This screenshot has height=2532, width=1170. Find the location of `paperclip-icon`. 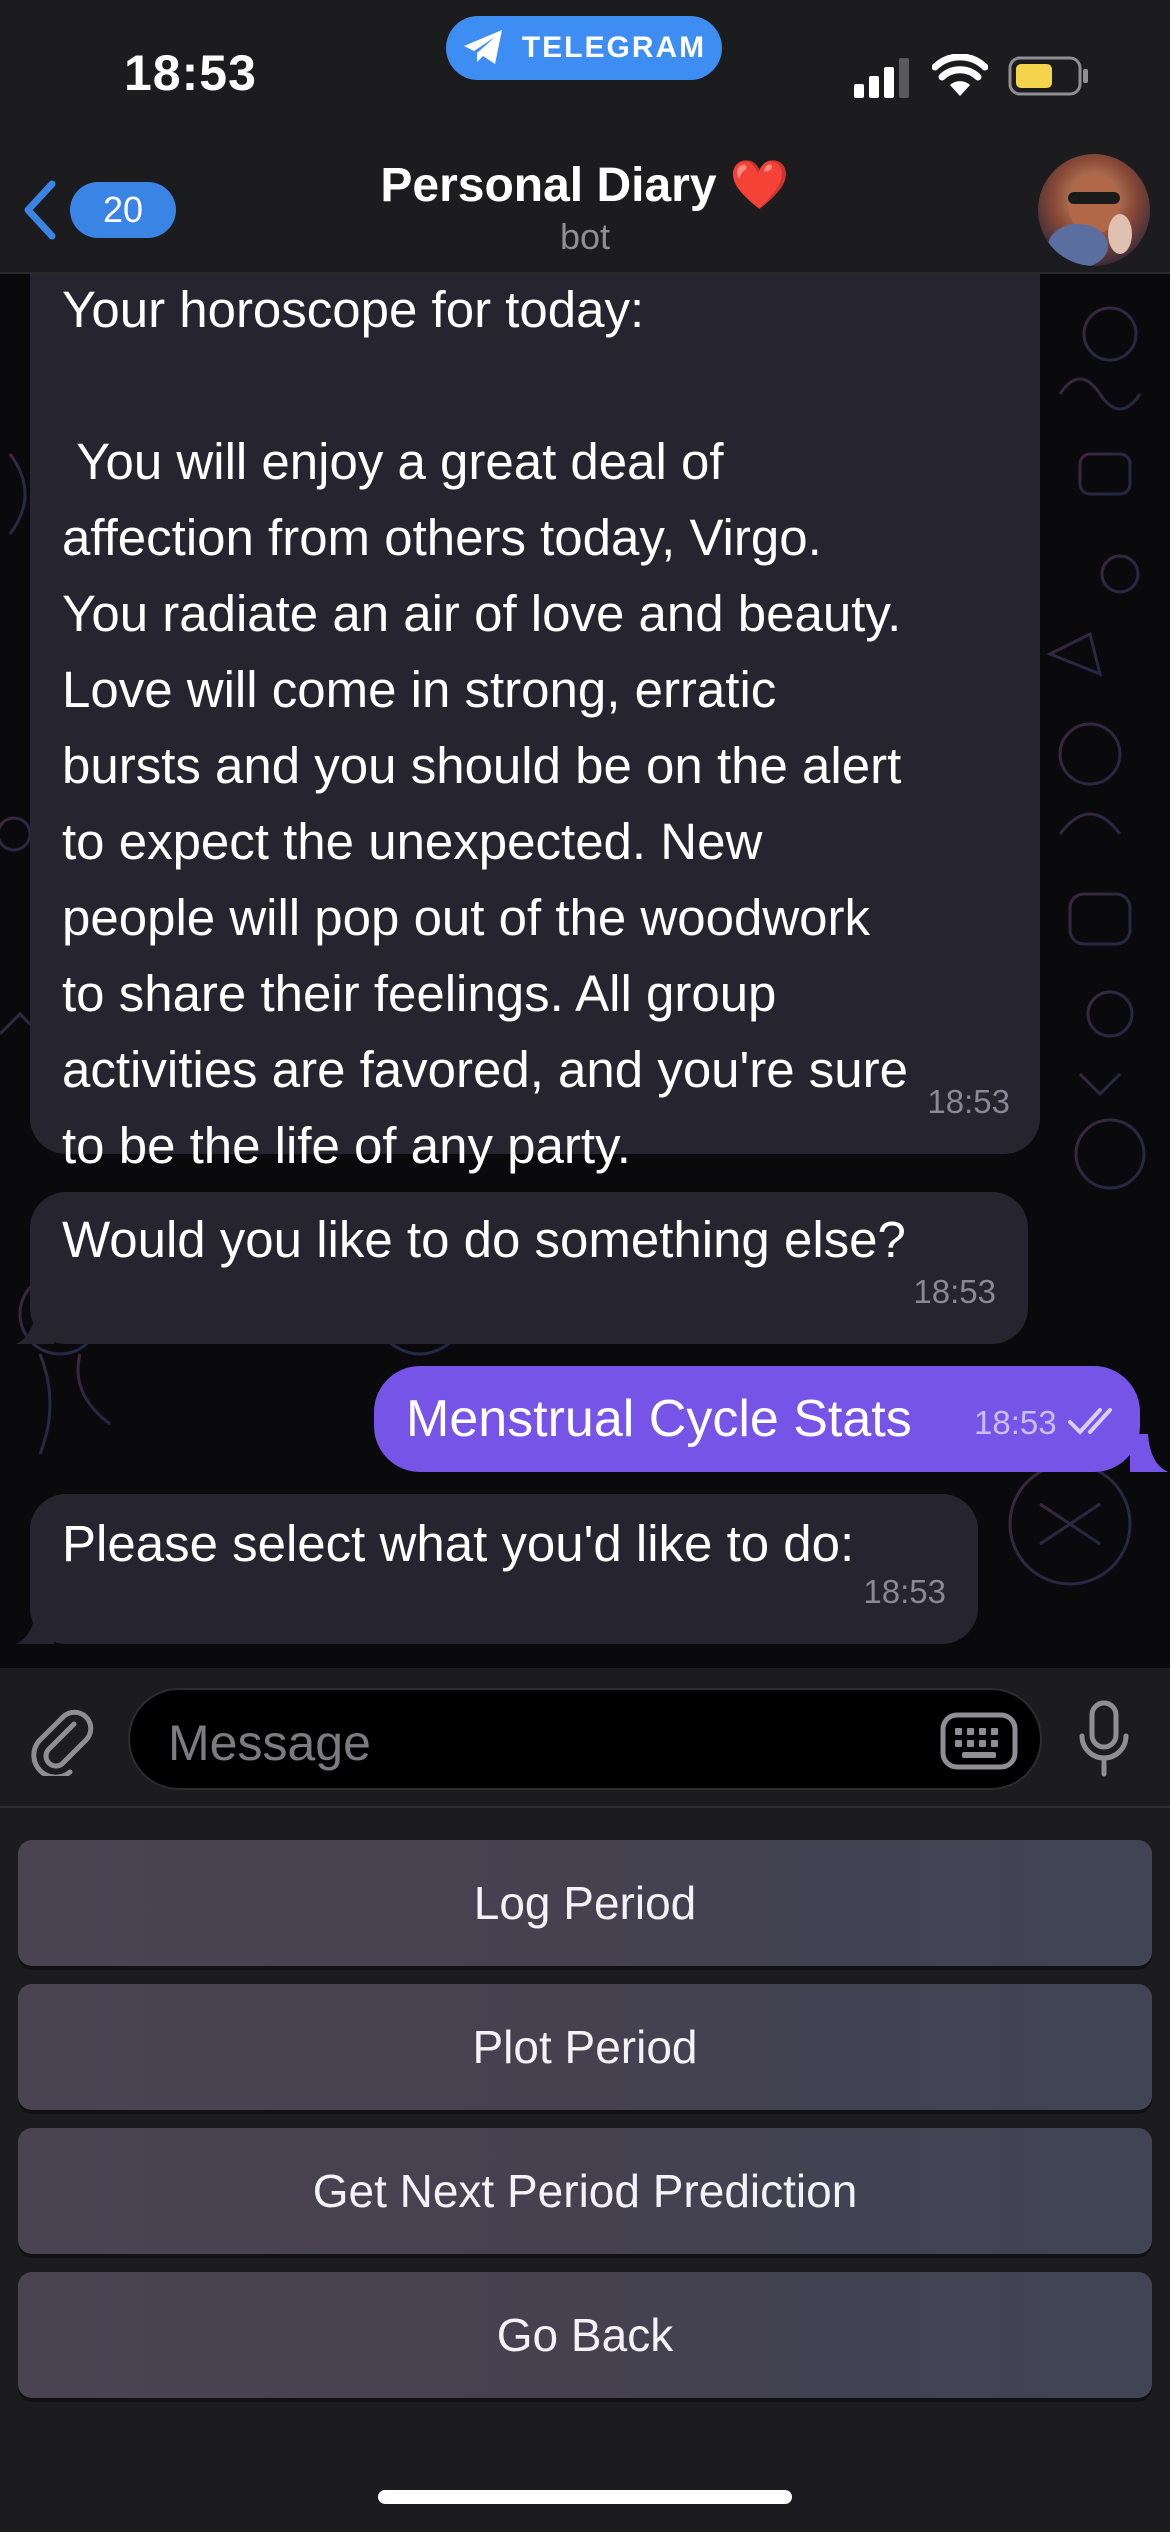

paperclip-icon is located at coordinates (63, 1741).